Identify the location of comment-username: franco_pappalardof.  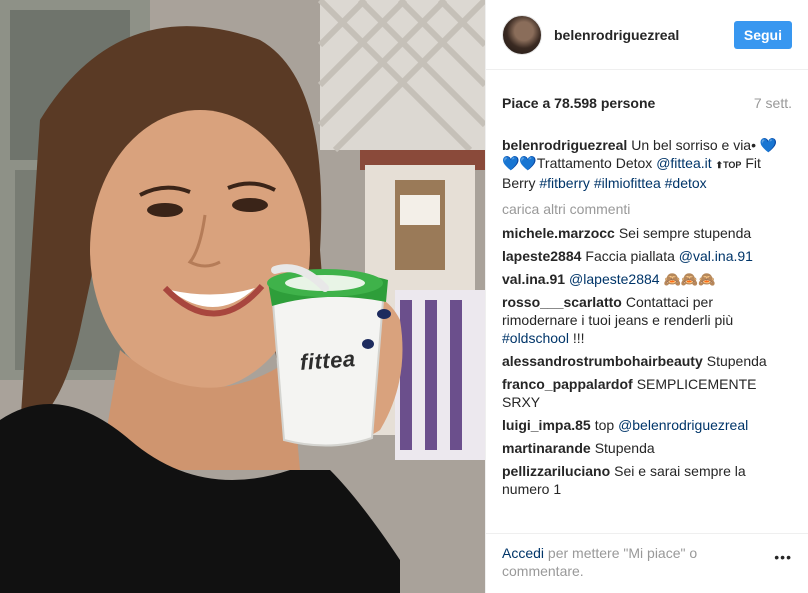
(567, 384).